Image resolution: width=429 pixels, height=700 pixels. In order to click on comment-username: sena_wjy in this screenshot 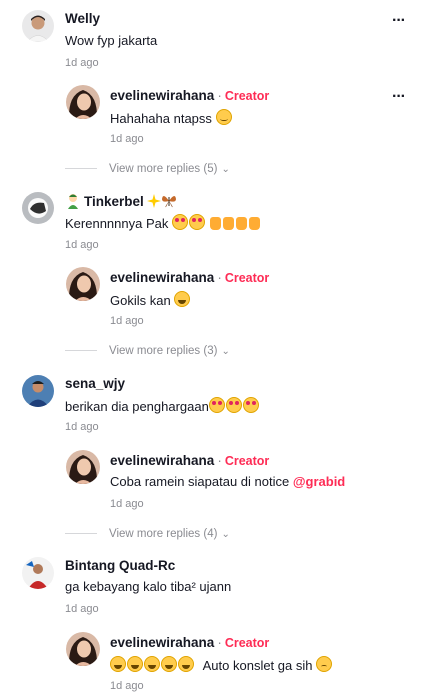, I will do `click(95, 383)`.